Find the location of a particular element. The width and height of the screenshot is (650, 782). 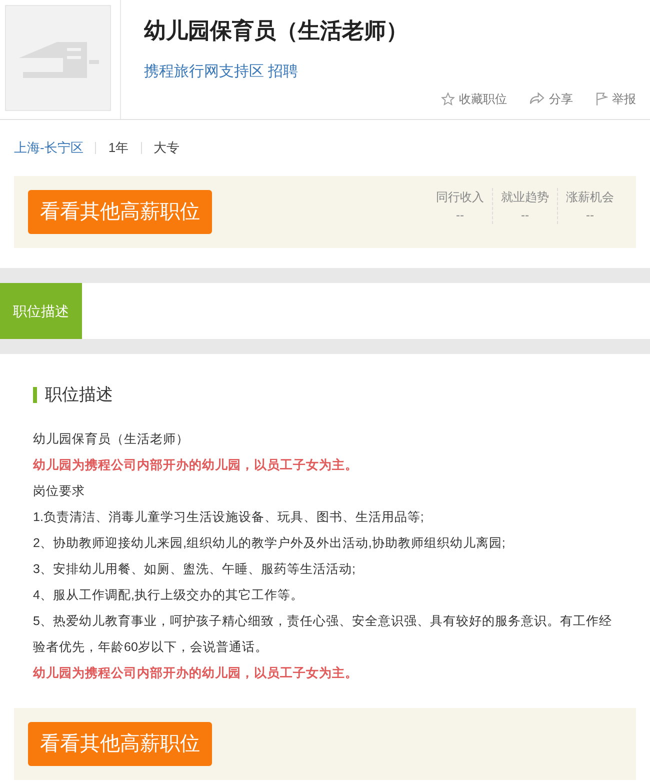

star-icon is located at coordinates (448, 99).